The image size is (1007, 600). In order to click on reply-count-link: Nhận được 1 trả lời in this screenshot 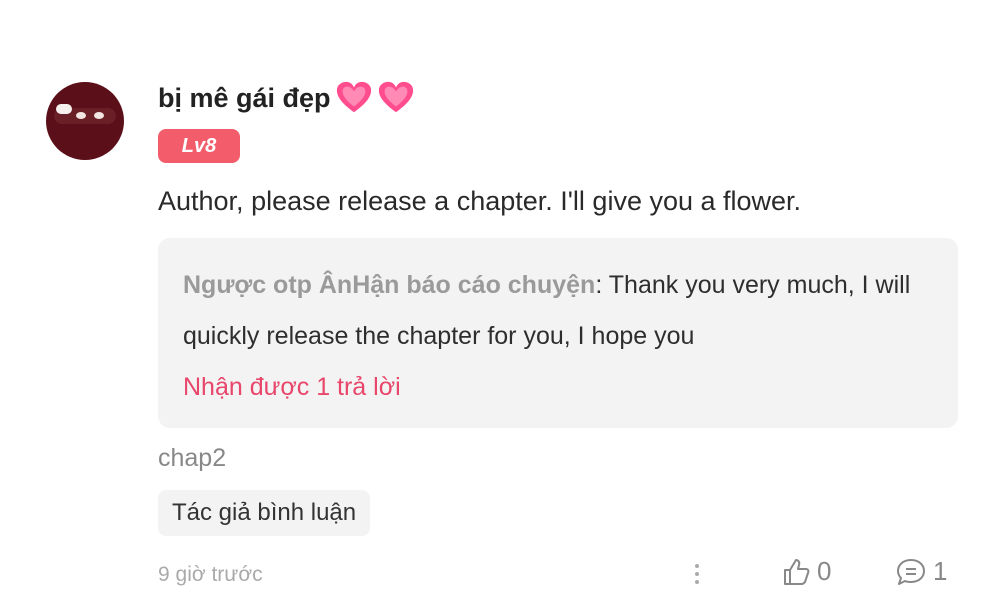, I will do `click(292, 387)`.